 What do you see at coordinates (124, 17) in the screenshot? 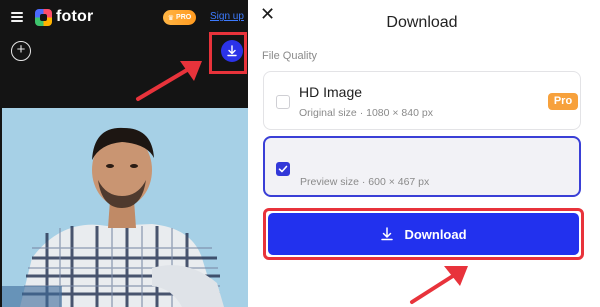
I see `editor-topbar: fotor ♛ PRO Sign up` at bounding box center [124, 17].